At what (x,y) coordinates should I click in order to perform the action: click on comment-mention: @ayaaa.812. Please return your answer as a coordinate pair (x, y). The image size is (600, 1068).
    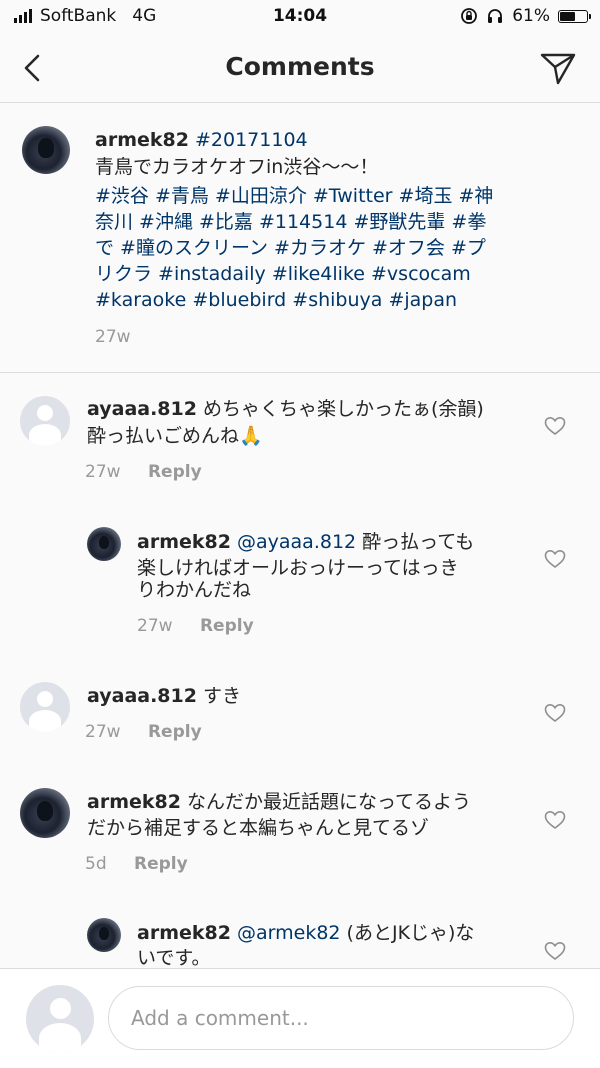
    Looking at the image, I should click on (296, 542).